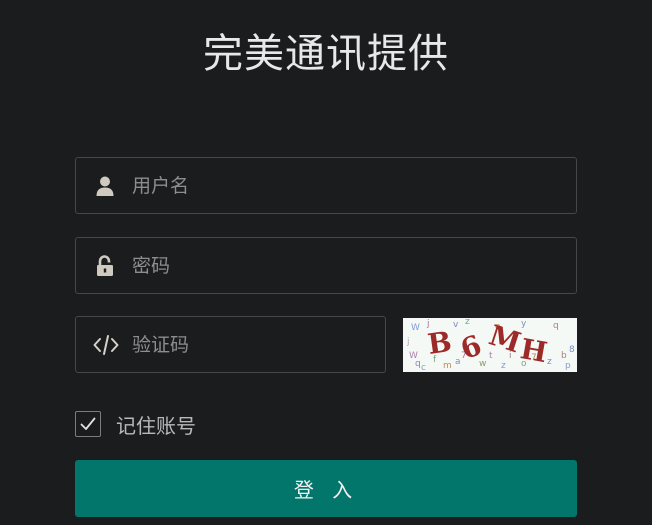  What do you see at coordinates (415, 328) in the screenshot?
I see `svg-text: W` at bounding box center [415, 328].